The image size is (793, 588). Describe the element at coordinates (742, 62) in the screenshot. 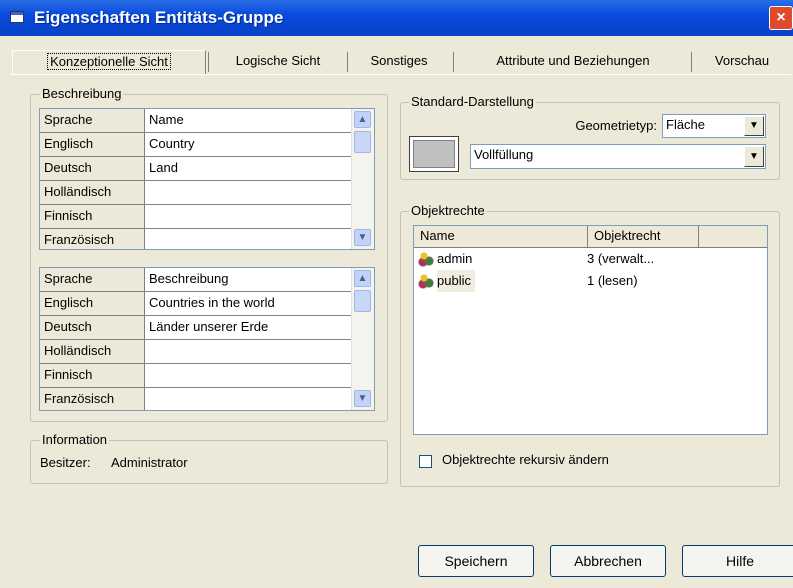

I see `tab-vorschau: Vorschau` at that location.